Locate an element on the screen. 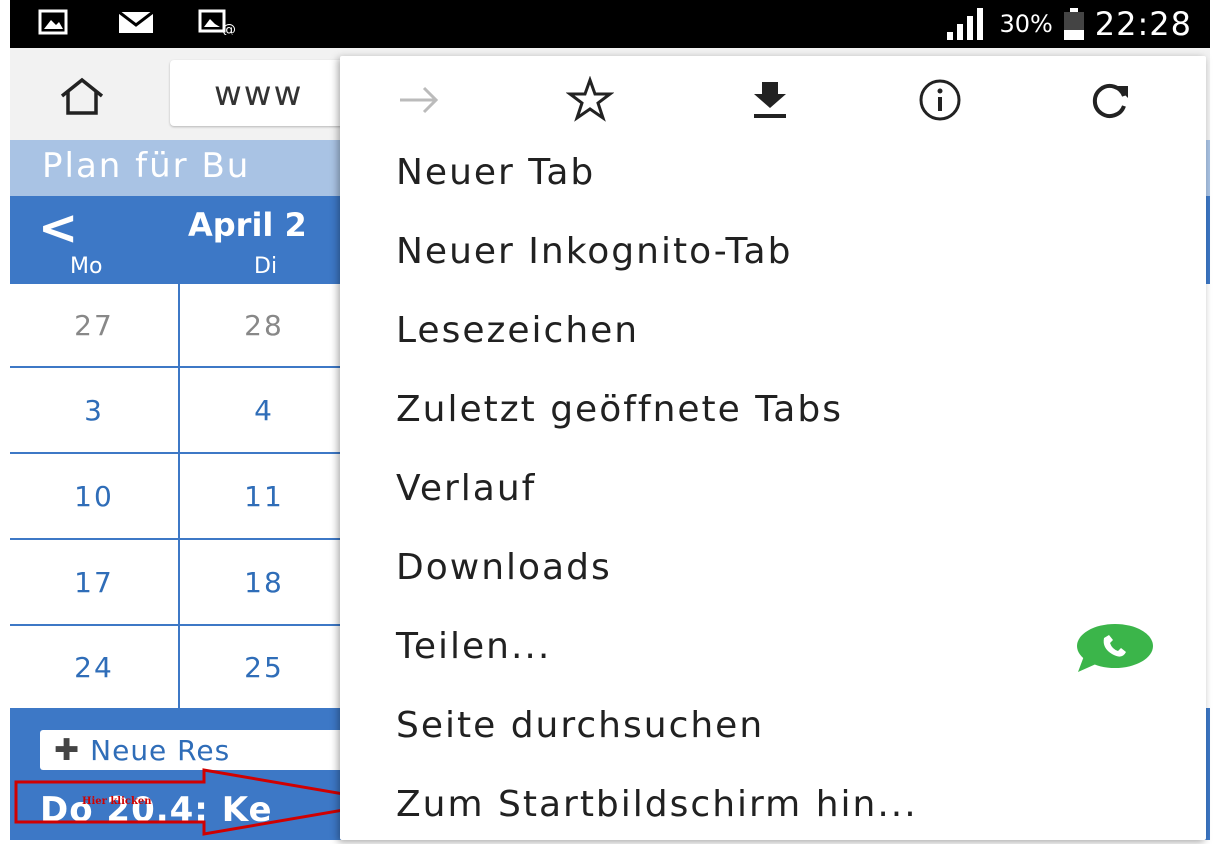 Image resolution: width=1220 pixels, height=844 pixels. calendar-day: 24 is located at coordinates (95, 667).